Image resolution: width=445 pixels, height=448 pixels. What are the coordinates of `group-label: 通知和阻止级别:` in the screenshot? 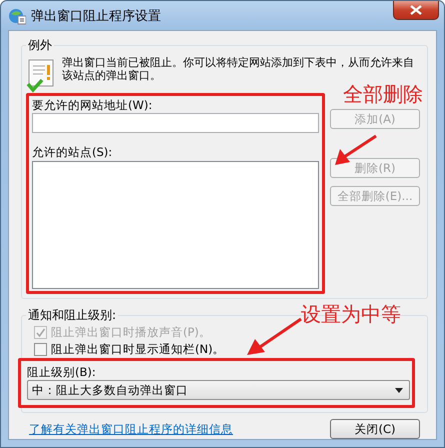 It's located at (72, 315).